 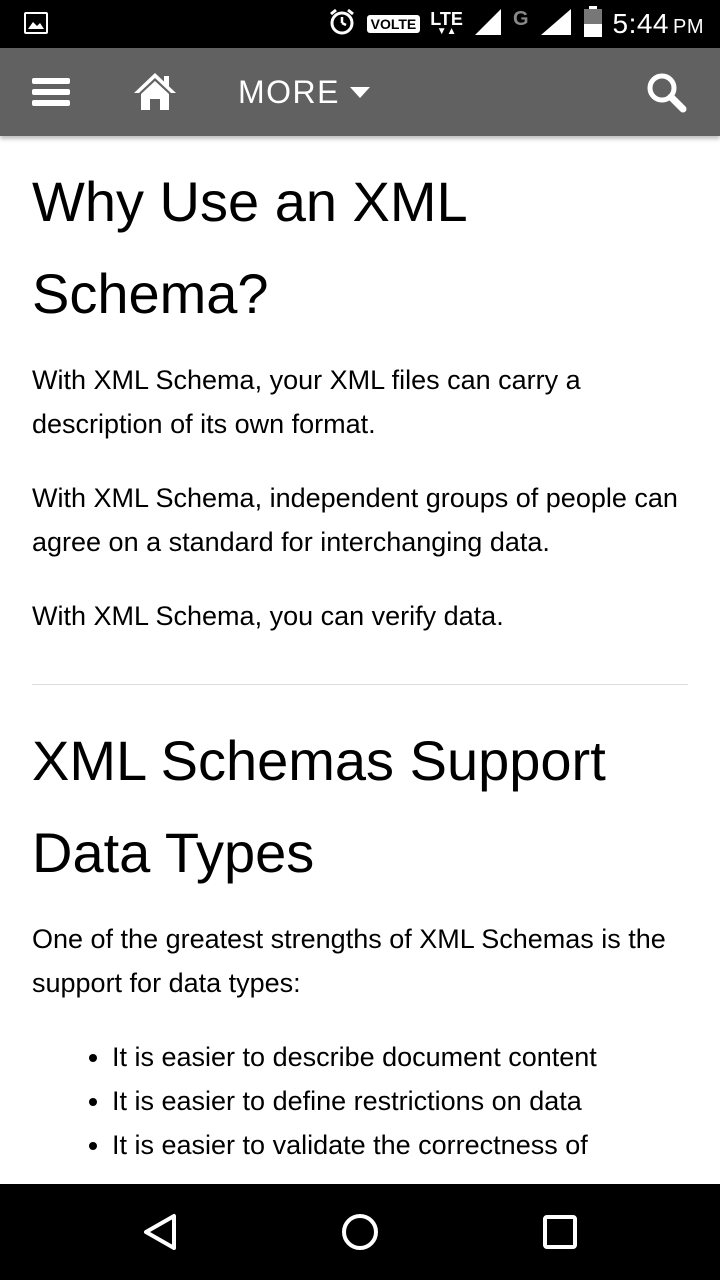 I want to click on section-title-data-types: XML Schemas Support Data Types, so click(x=319, y=806).